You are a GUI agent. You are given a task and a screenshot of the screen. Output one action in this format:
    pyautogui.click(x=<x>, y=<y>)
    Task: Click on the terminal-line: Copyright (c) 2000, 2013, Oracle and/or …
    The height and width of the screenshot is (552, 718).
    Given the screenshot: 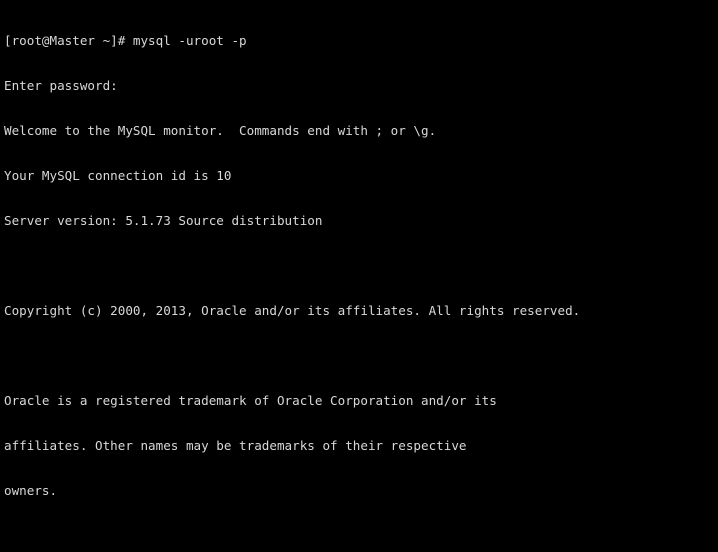 What is the action you would take?
    pyautogui.click(x=292, y=310)
    